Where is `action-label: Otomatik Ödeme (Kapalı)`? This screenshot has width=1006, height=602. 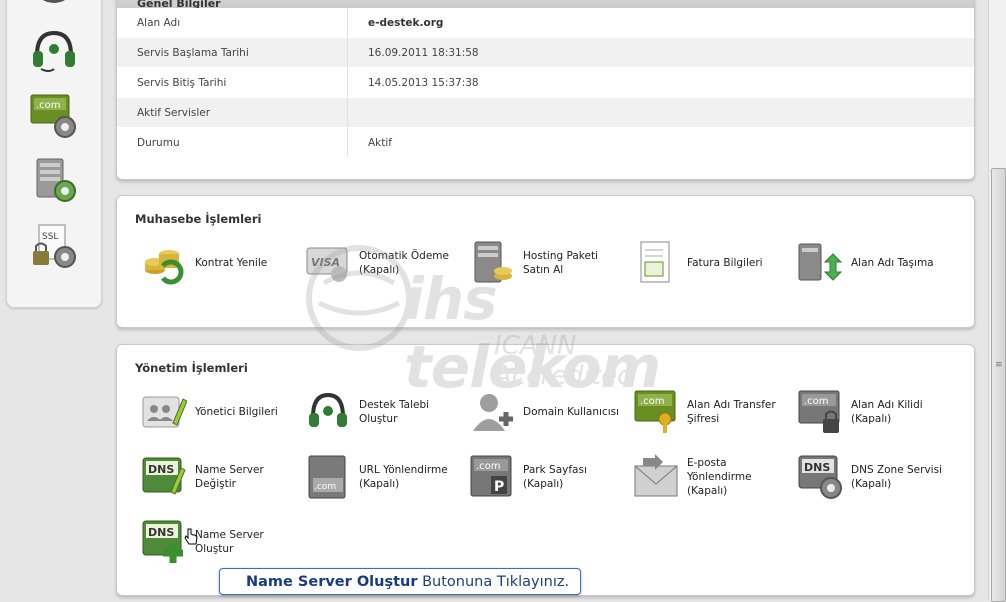 action-label: Otomatik Ödeme (Kapalı) is located at coordinates (404, 263).